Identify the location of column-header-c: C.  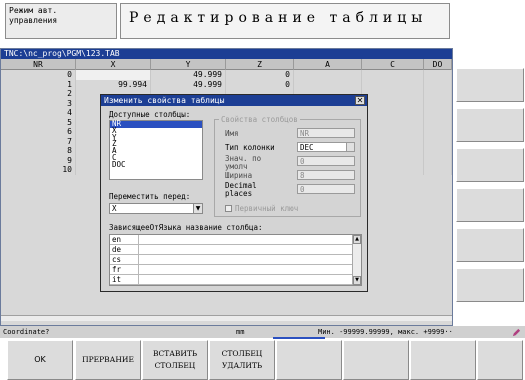
(393, 64).